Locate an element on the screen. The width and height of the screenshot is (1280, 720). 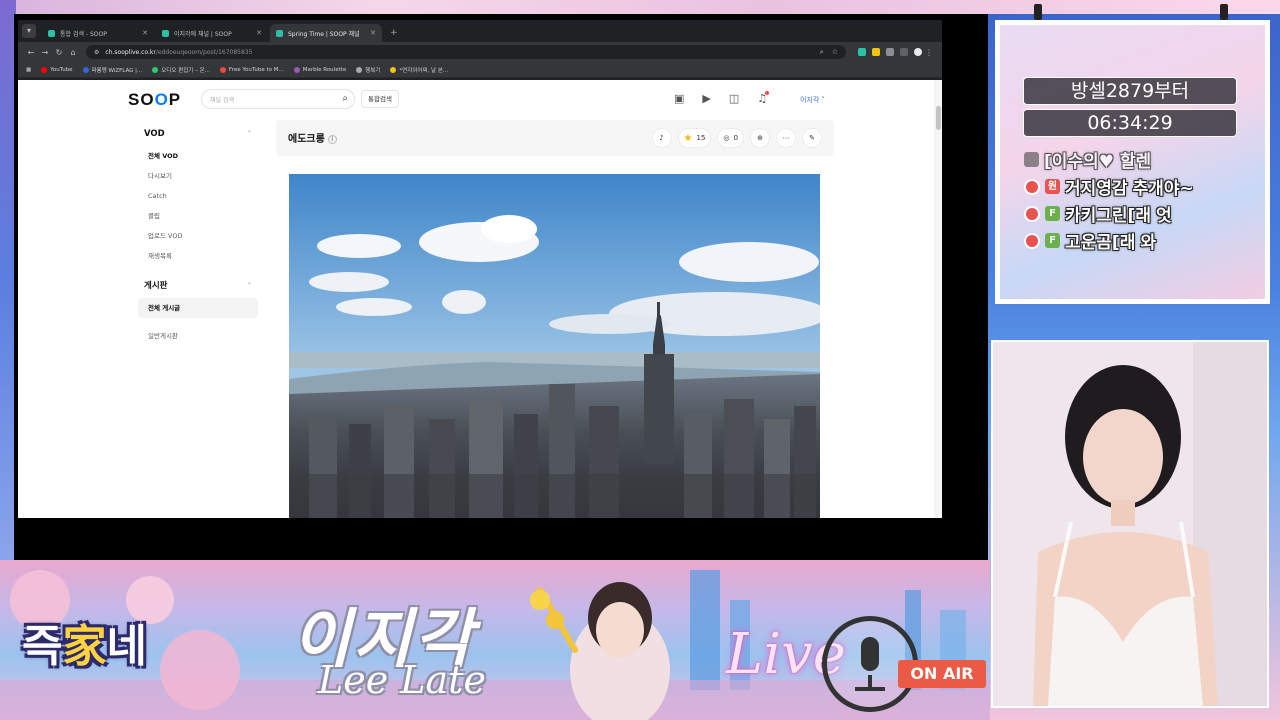
sidebar-item-upload-vod: 업로드 VOD is located at coordinates (198, 236).